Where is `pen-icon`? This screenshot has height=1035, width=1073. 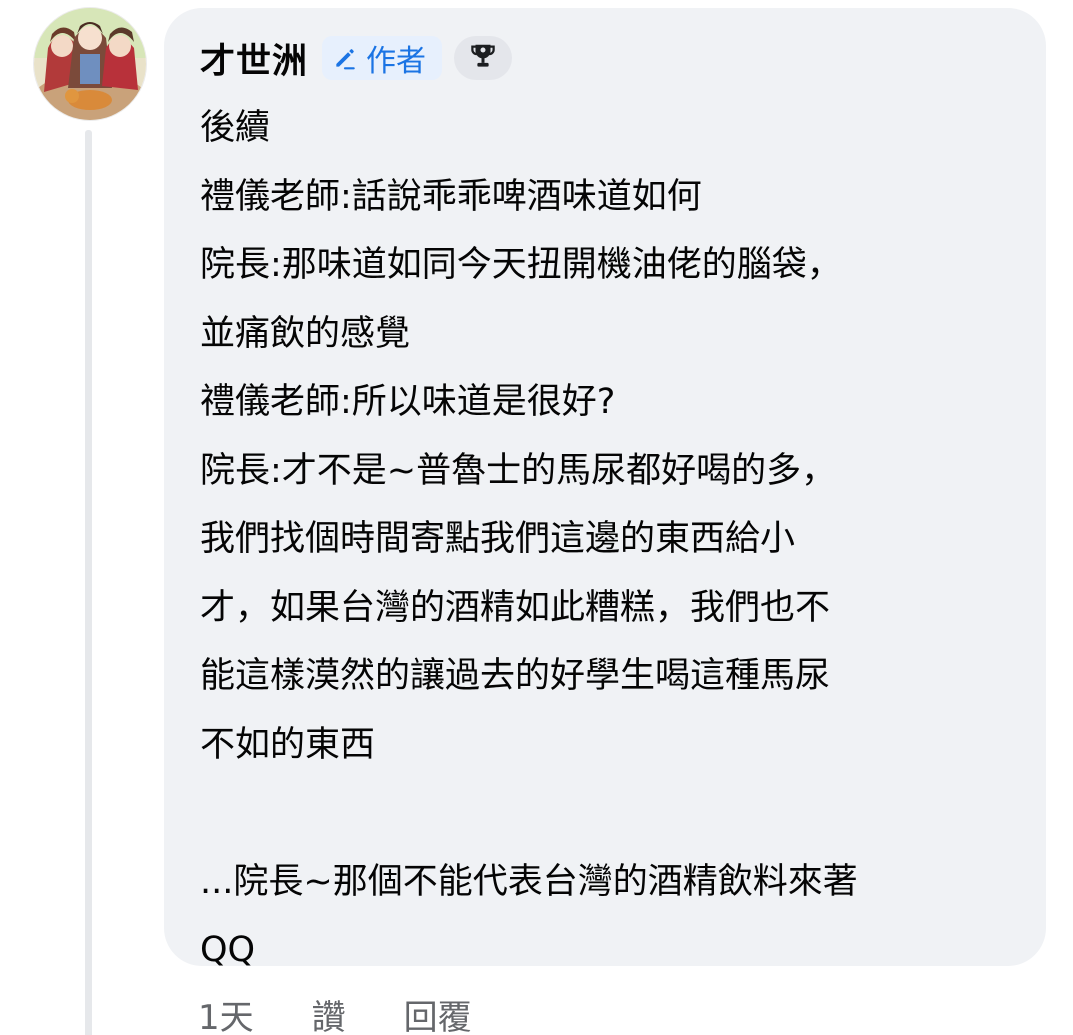
pen-icon is located at coordinates (345, 58).